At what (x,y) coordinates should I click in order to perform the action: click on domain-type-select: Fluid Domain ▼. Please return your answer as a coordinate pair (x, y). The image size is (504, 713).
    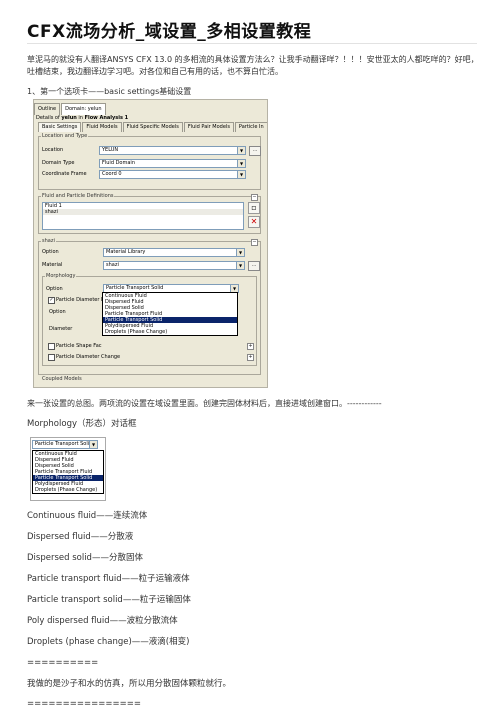
    Looking at the image, I should click on (172, 163).